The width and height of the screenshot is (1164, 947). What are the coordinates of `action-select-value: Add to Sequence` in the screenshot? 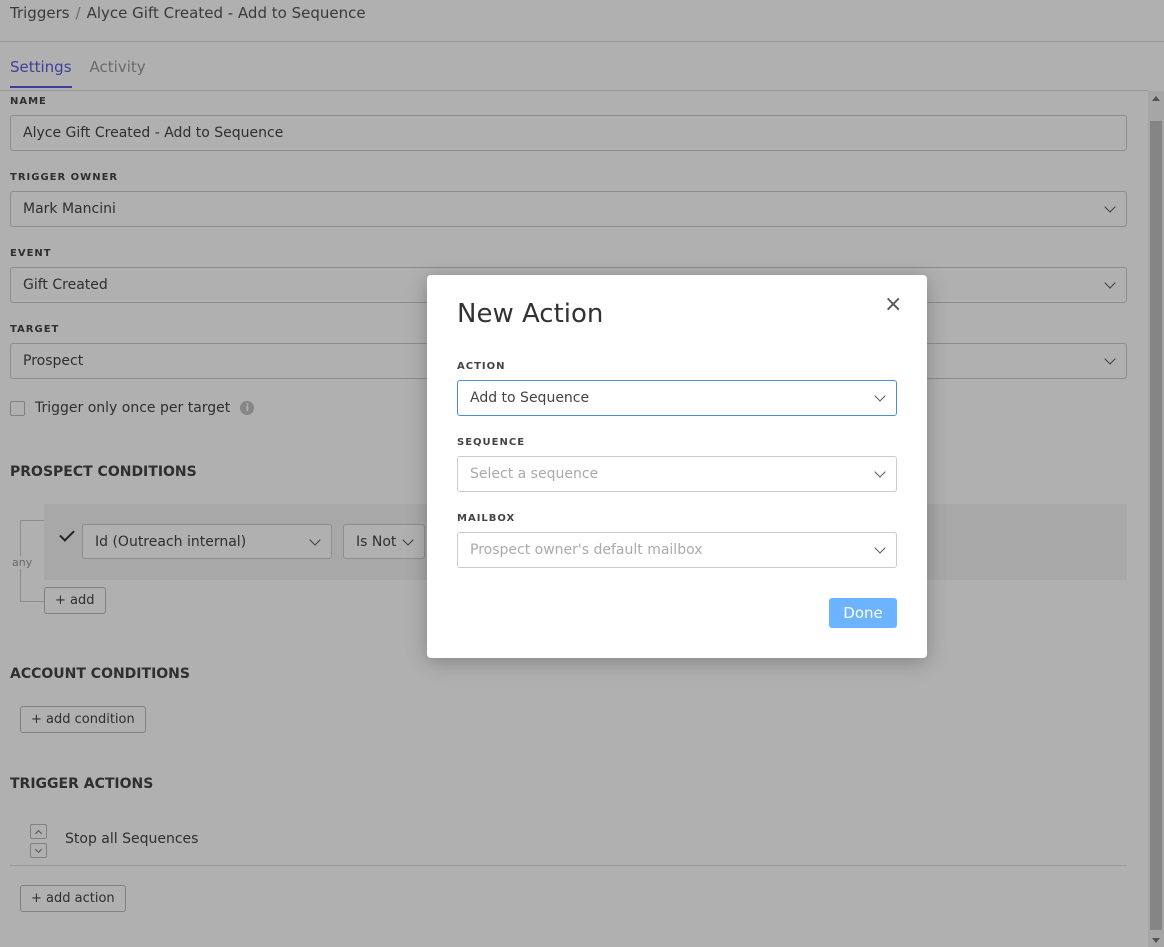 It's located at (530, 398).